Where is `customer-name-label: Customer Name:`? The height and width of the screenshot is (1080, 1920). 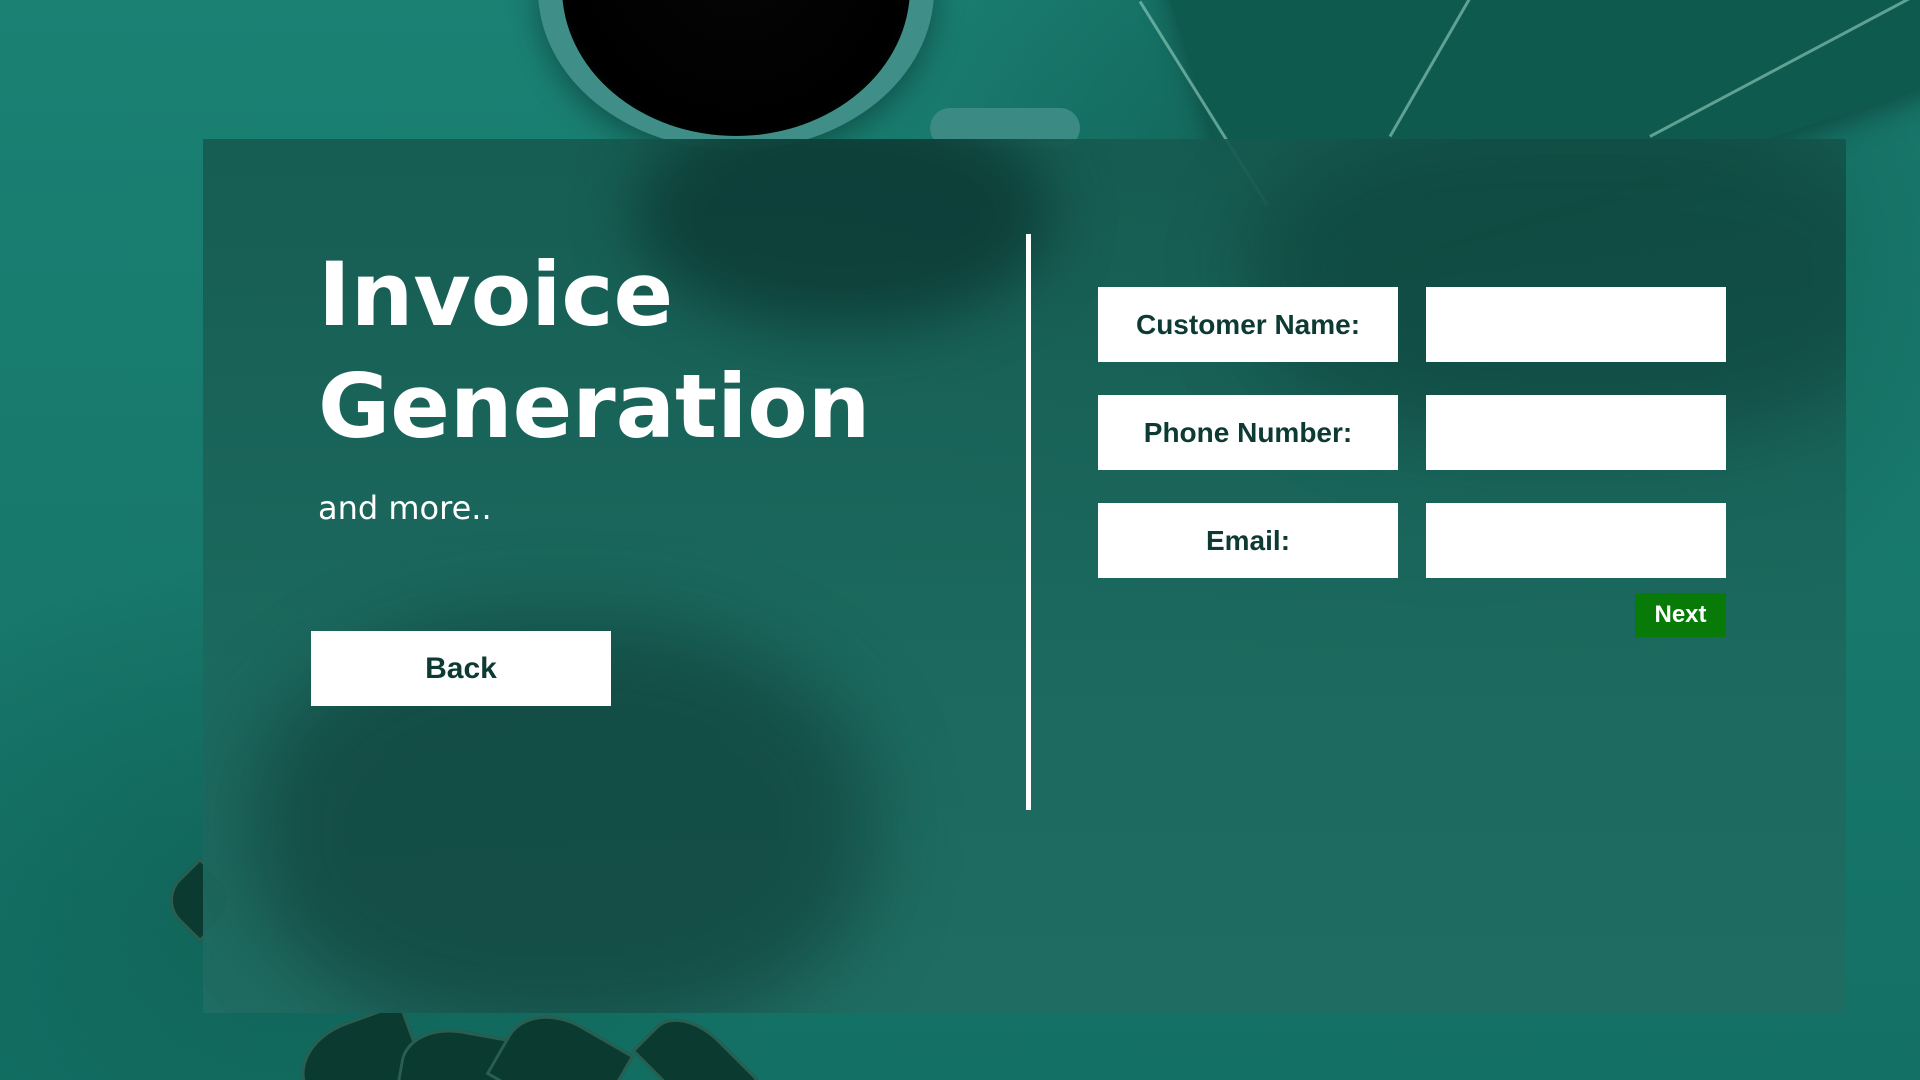 customer-name-label: Customer Name: is located at coordinates (1248, 324).